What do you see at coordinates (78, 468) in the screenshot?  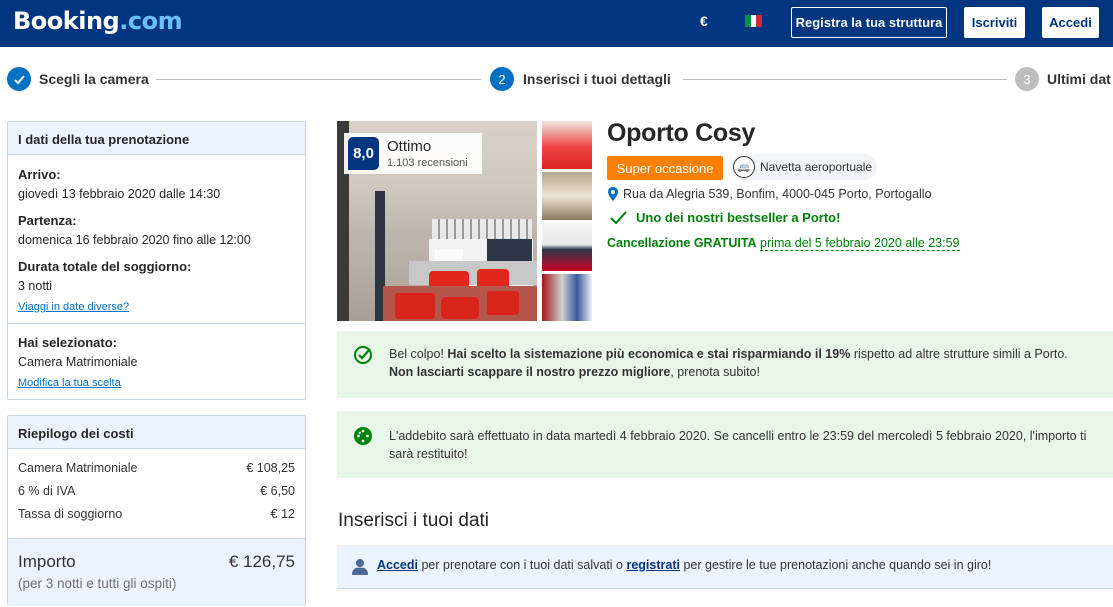 I see `cost-label: Camera Matrimoniale` at bounding box center [78, 468].